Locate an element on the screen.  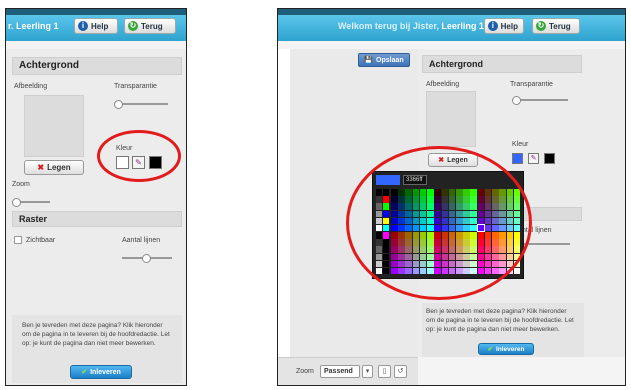
zoom-value: Passend is located at coordinates (338, 371).